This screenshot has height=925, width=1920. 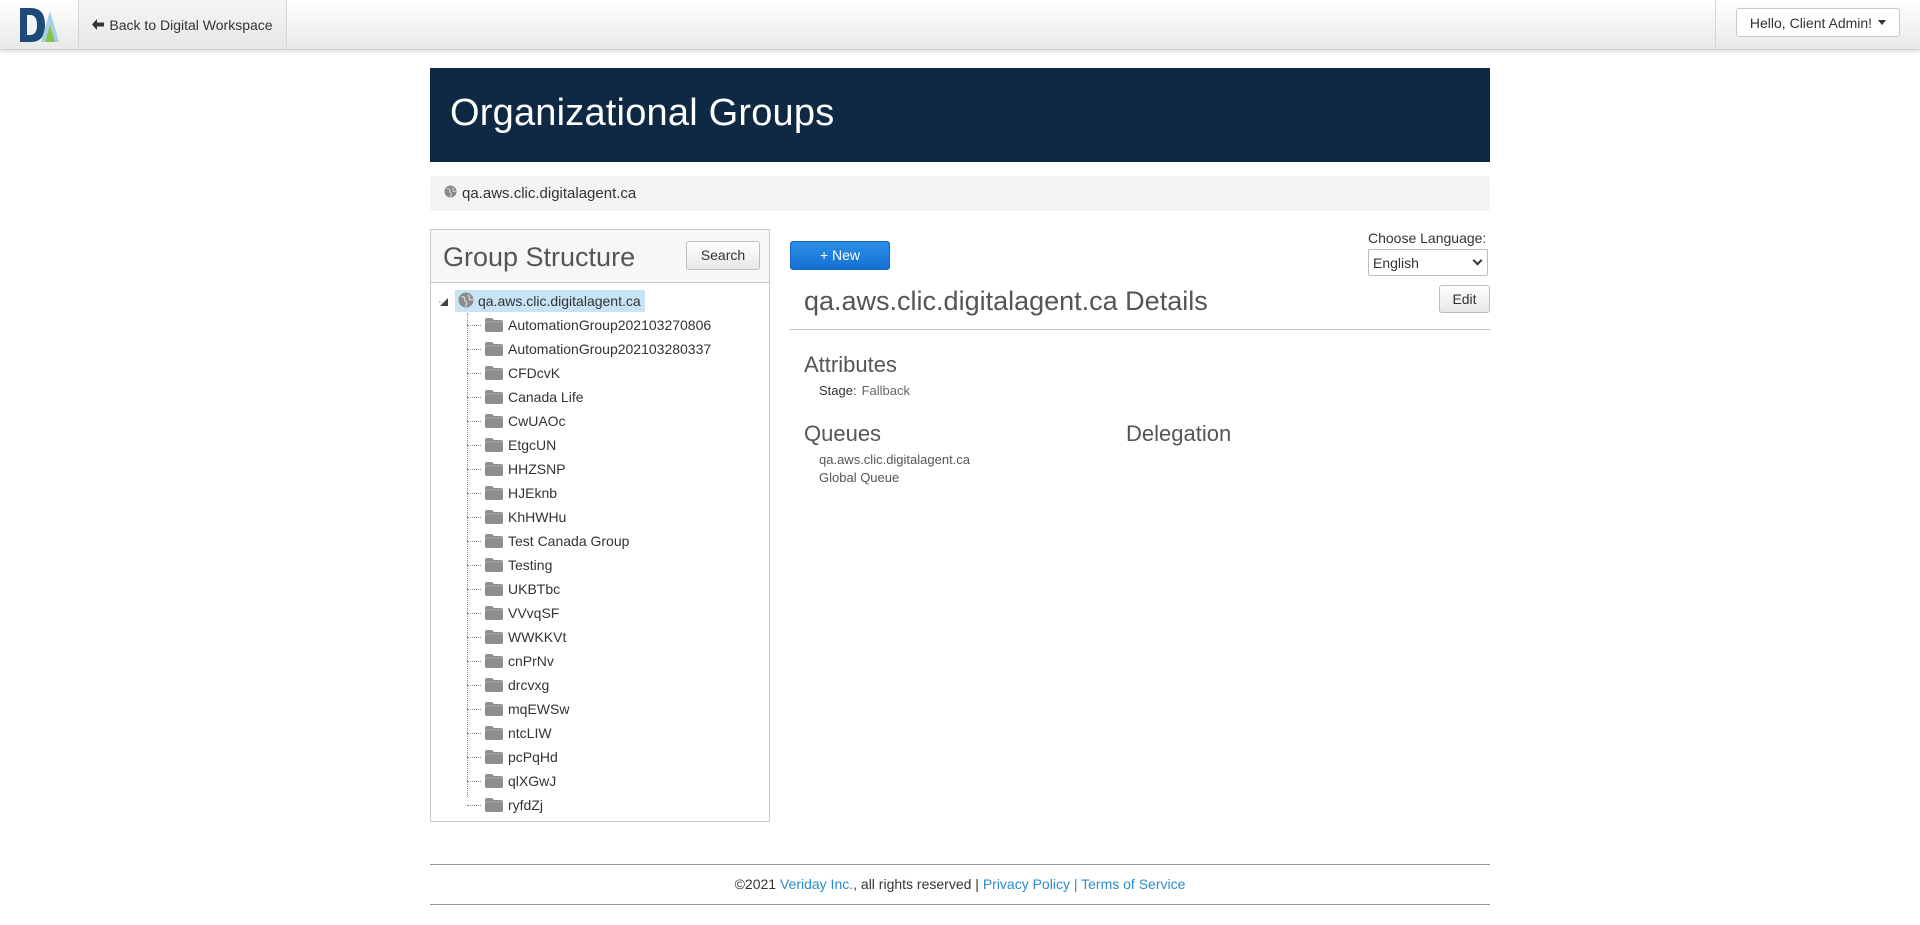 What do you see at coordinates (612, 637) in the screenshot?
I see `tree-item: WWKKVt` at bounding box center [612, 637].